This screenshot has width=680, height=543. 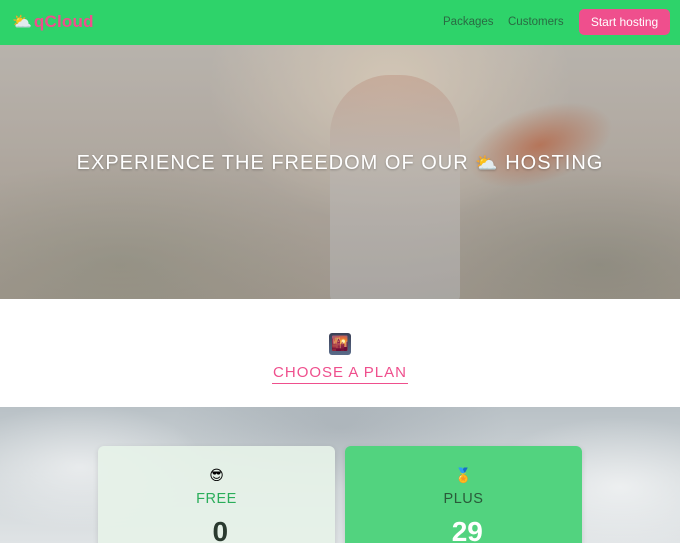 I want to click on sunset-city-icon: 🌇, so click(x=340, y=344).